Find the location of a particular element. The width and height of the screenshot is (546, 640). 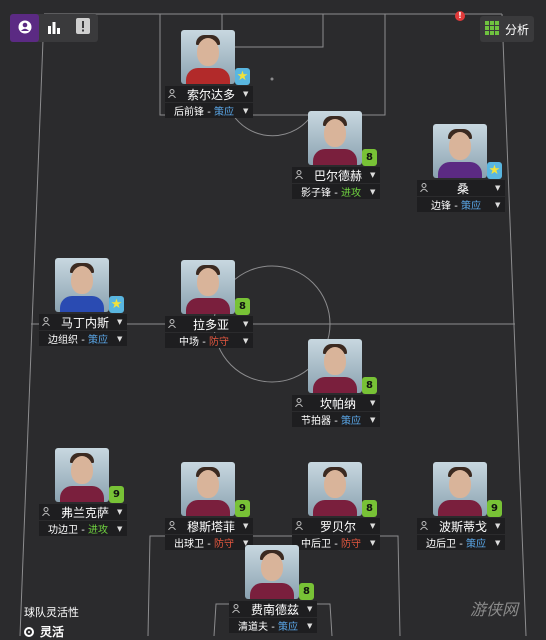

player-name: 坎帕纳 is located at coordinates (337, 403).